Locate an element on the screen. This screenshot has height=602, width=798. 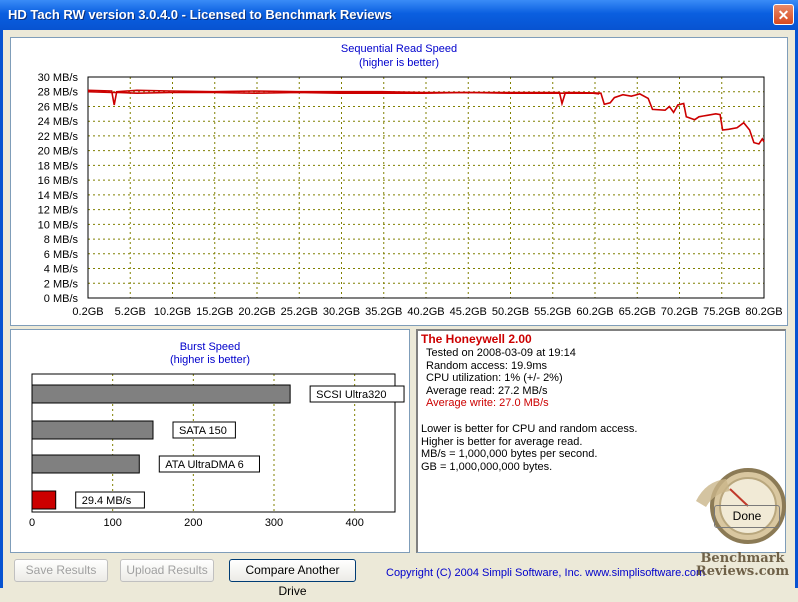
average-read: Average read: 27.2 MB/s is located at coordinates (487, 390).